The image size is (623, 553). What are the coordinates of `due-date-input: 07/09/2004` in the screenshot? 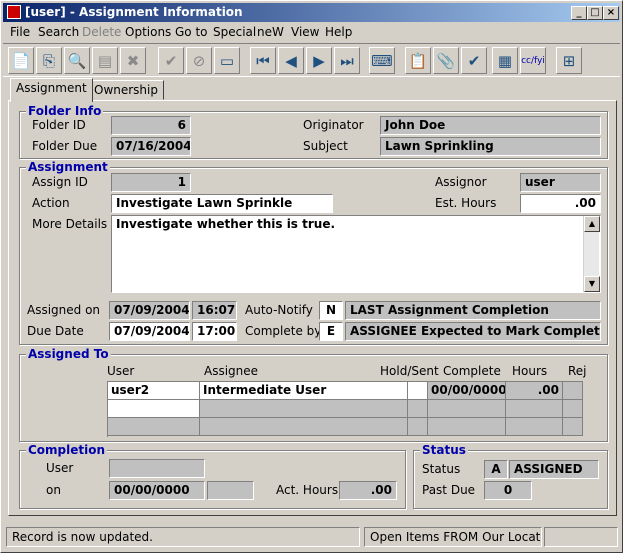 It's located at (149, 331).